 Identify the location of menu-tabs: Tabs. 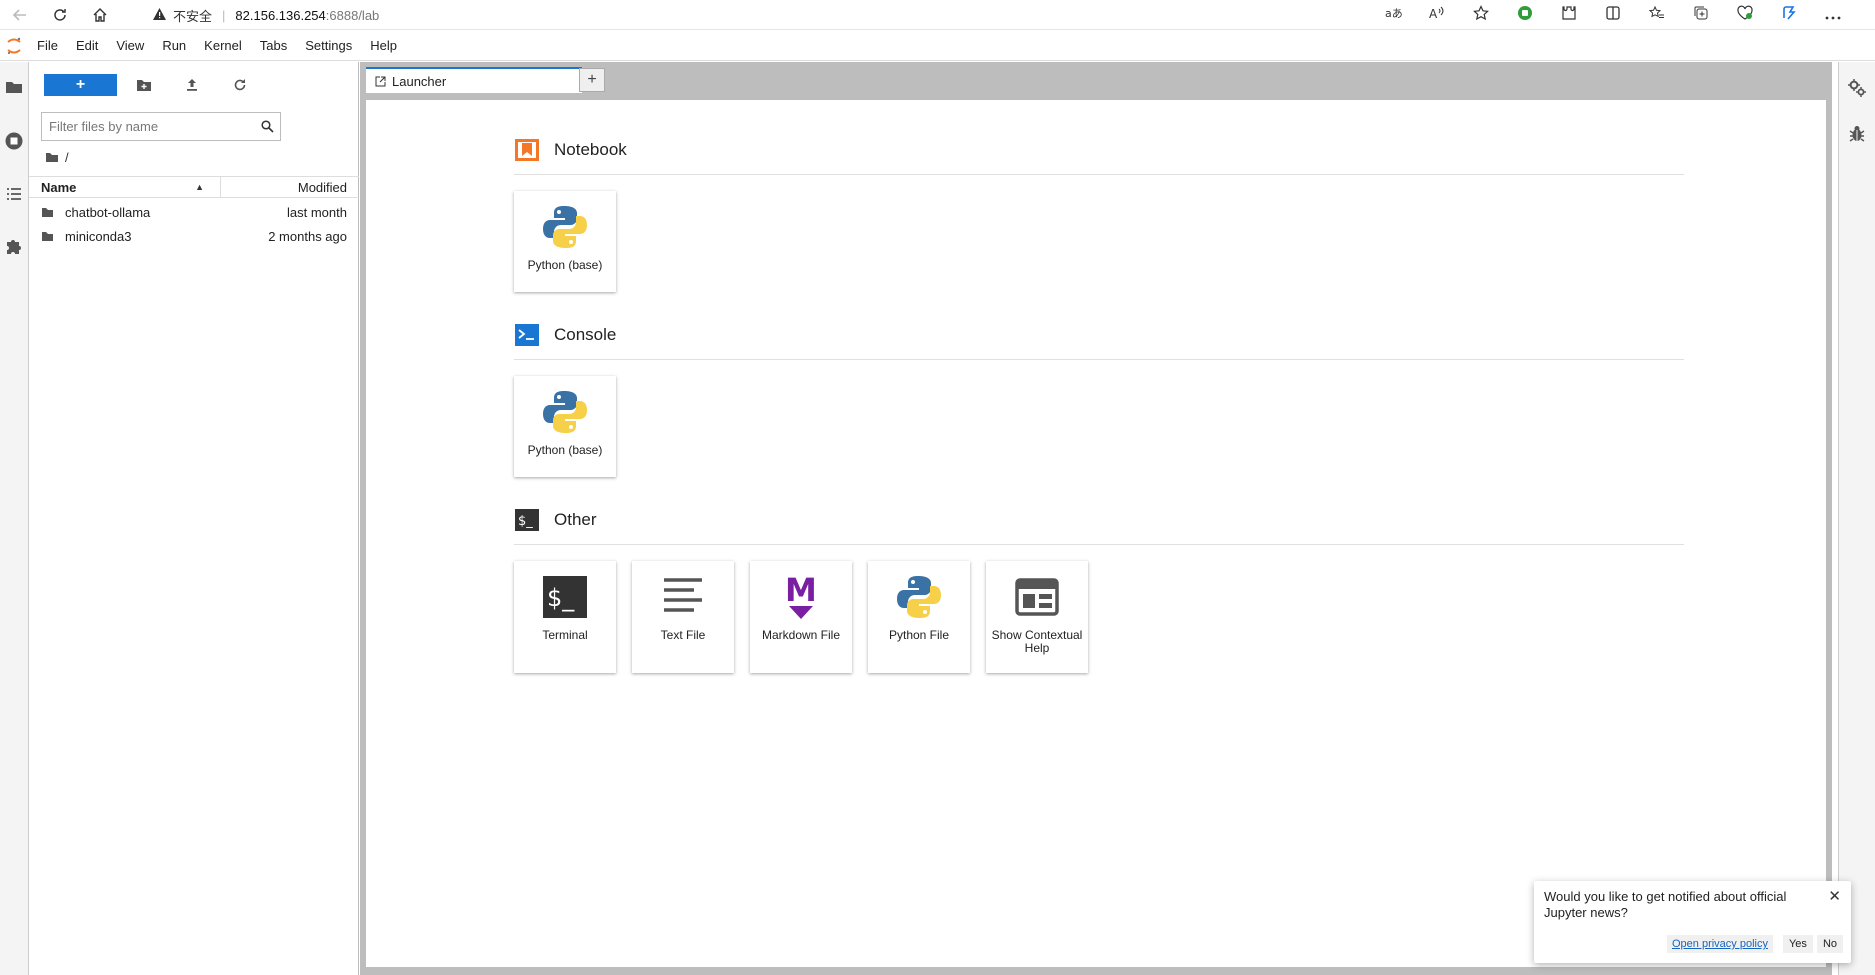
(273, 46).